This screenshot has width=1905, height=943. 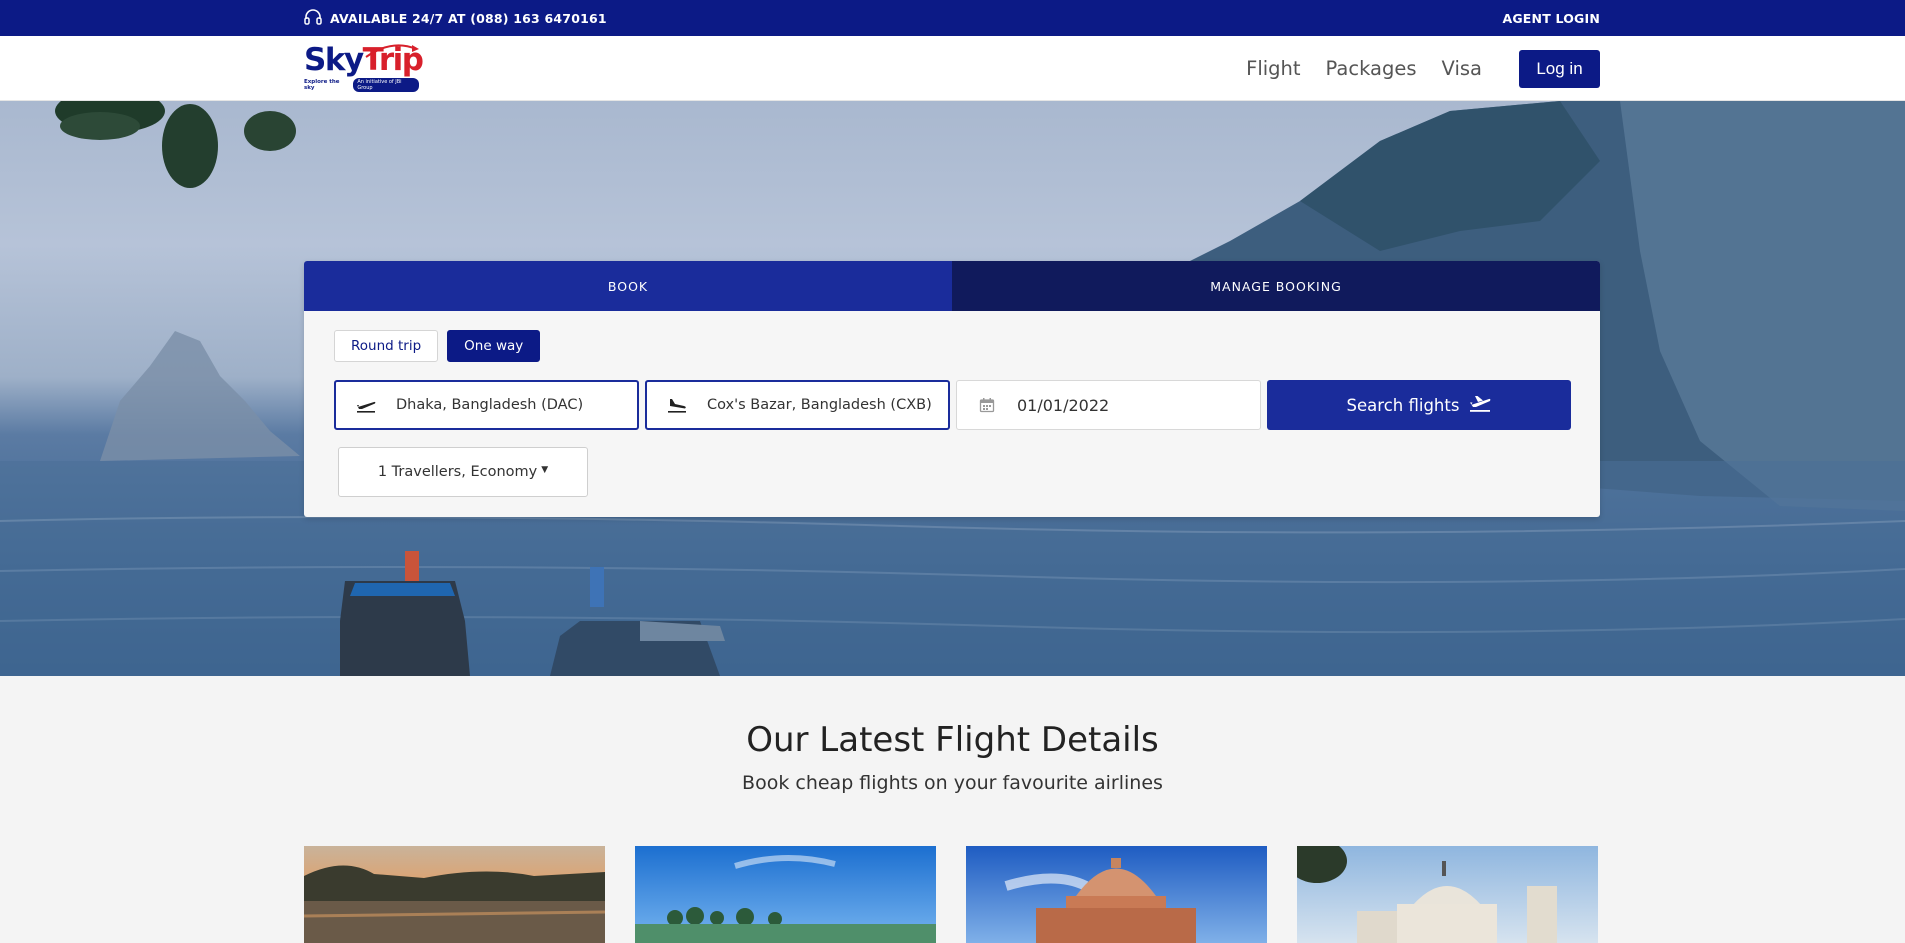 I want to click on search-flights-button: Search flights, so click(x=1419, y=405).